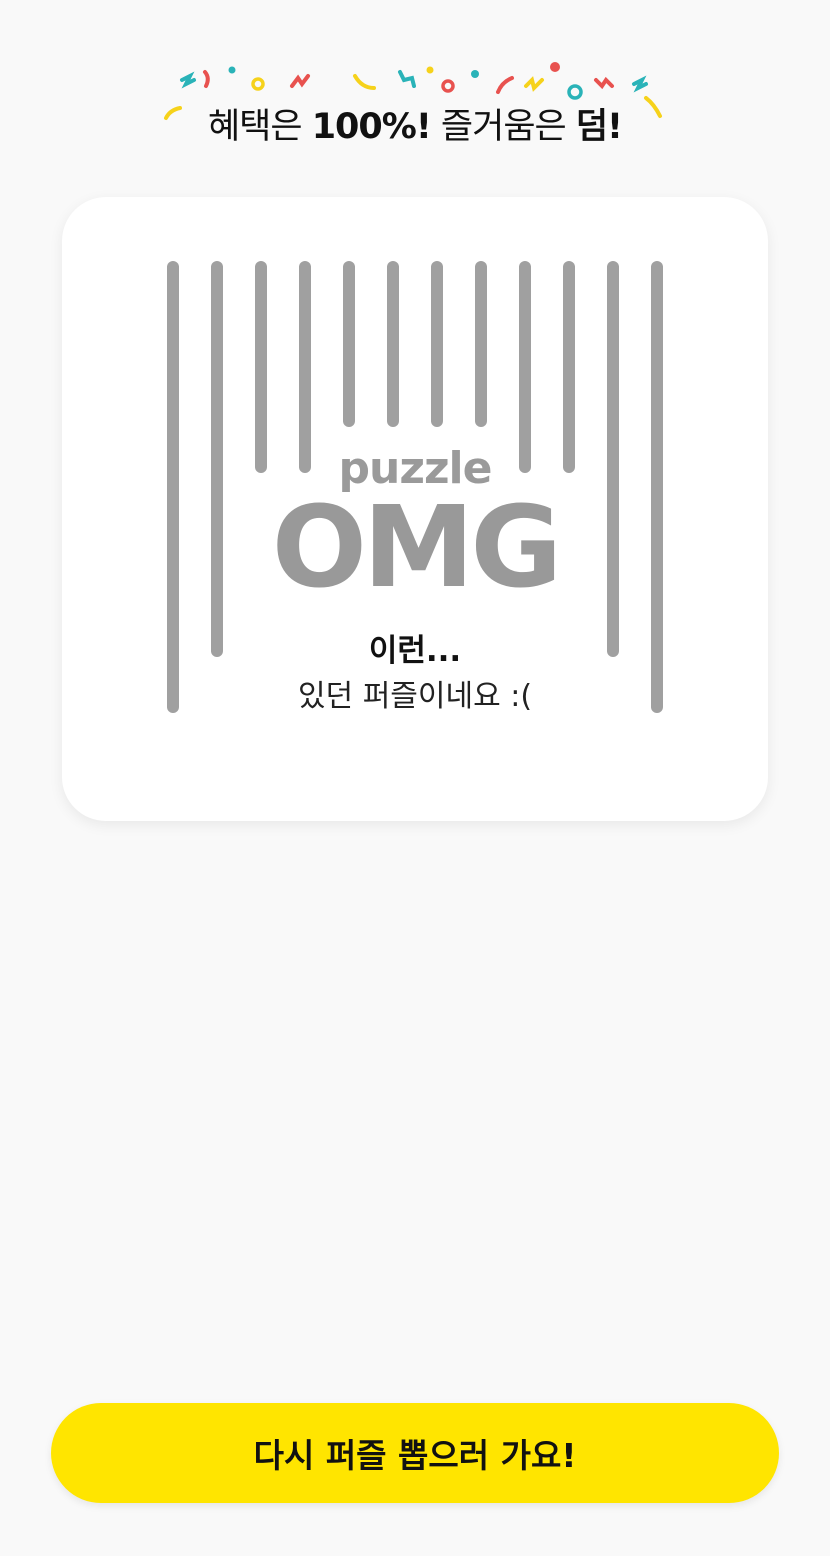 The width and height of the screenshot is (830, 1556). Describe the element at coordinates (599, 127) in the screenshot. I see `headline-highlight-2: 덤!` at that location.